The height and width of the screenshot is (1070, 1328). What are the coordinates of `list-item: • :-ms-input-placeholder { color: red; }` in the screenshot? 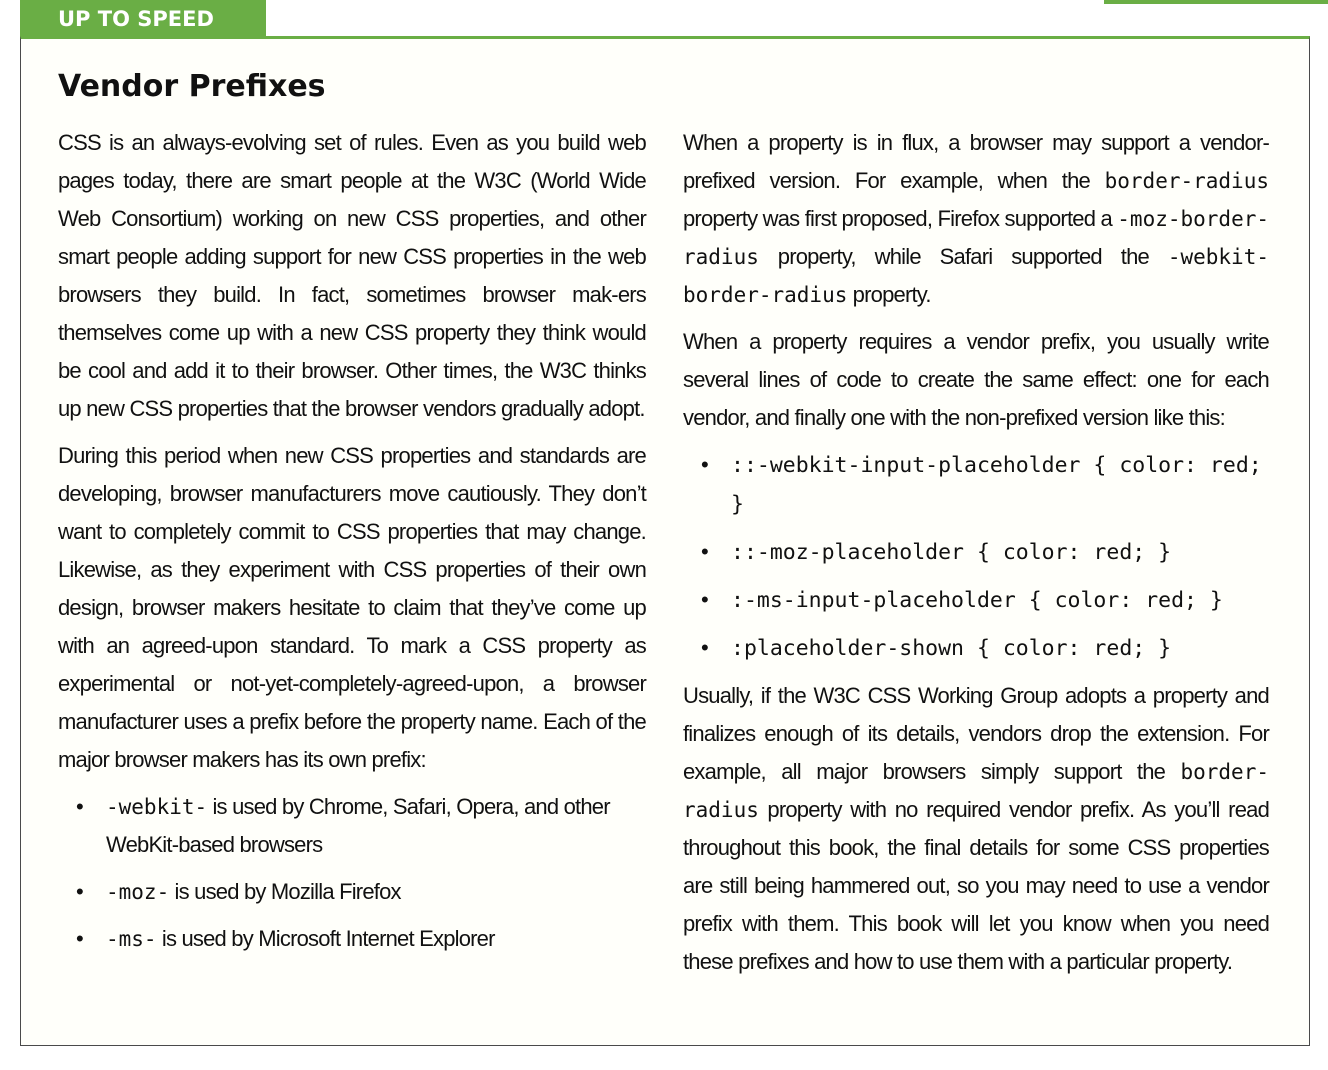 It's located at (976, 600).